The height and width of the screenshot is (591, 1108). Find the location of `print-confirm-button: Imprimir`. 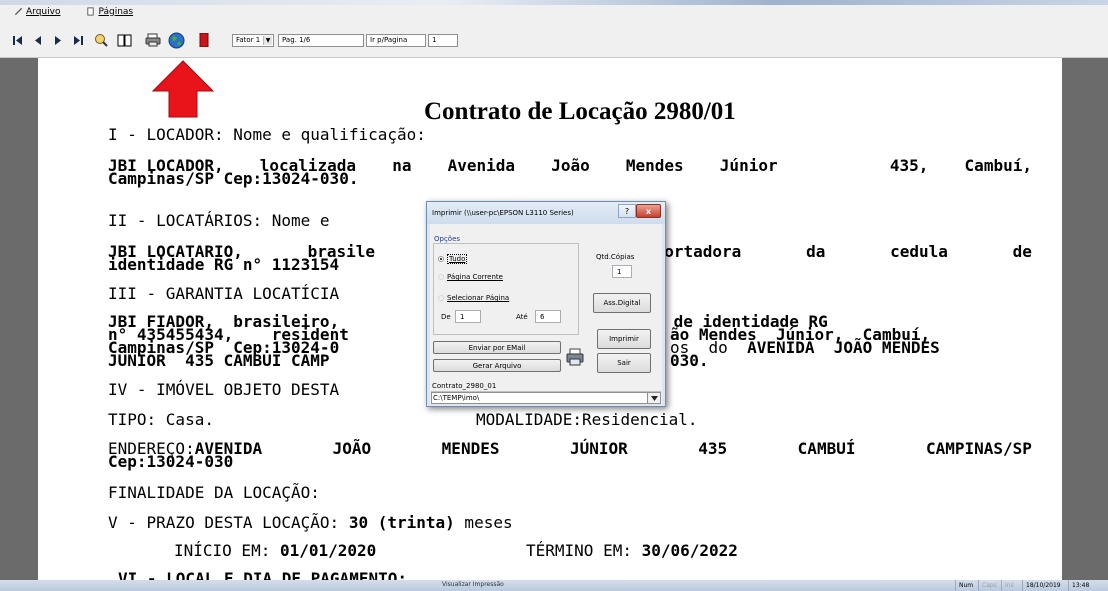

print-confirm-button: Imprimir is located at coordinates (624, 339).